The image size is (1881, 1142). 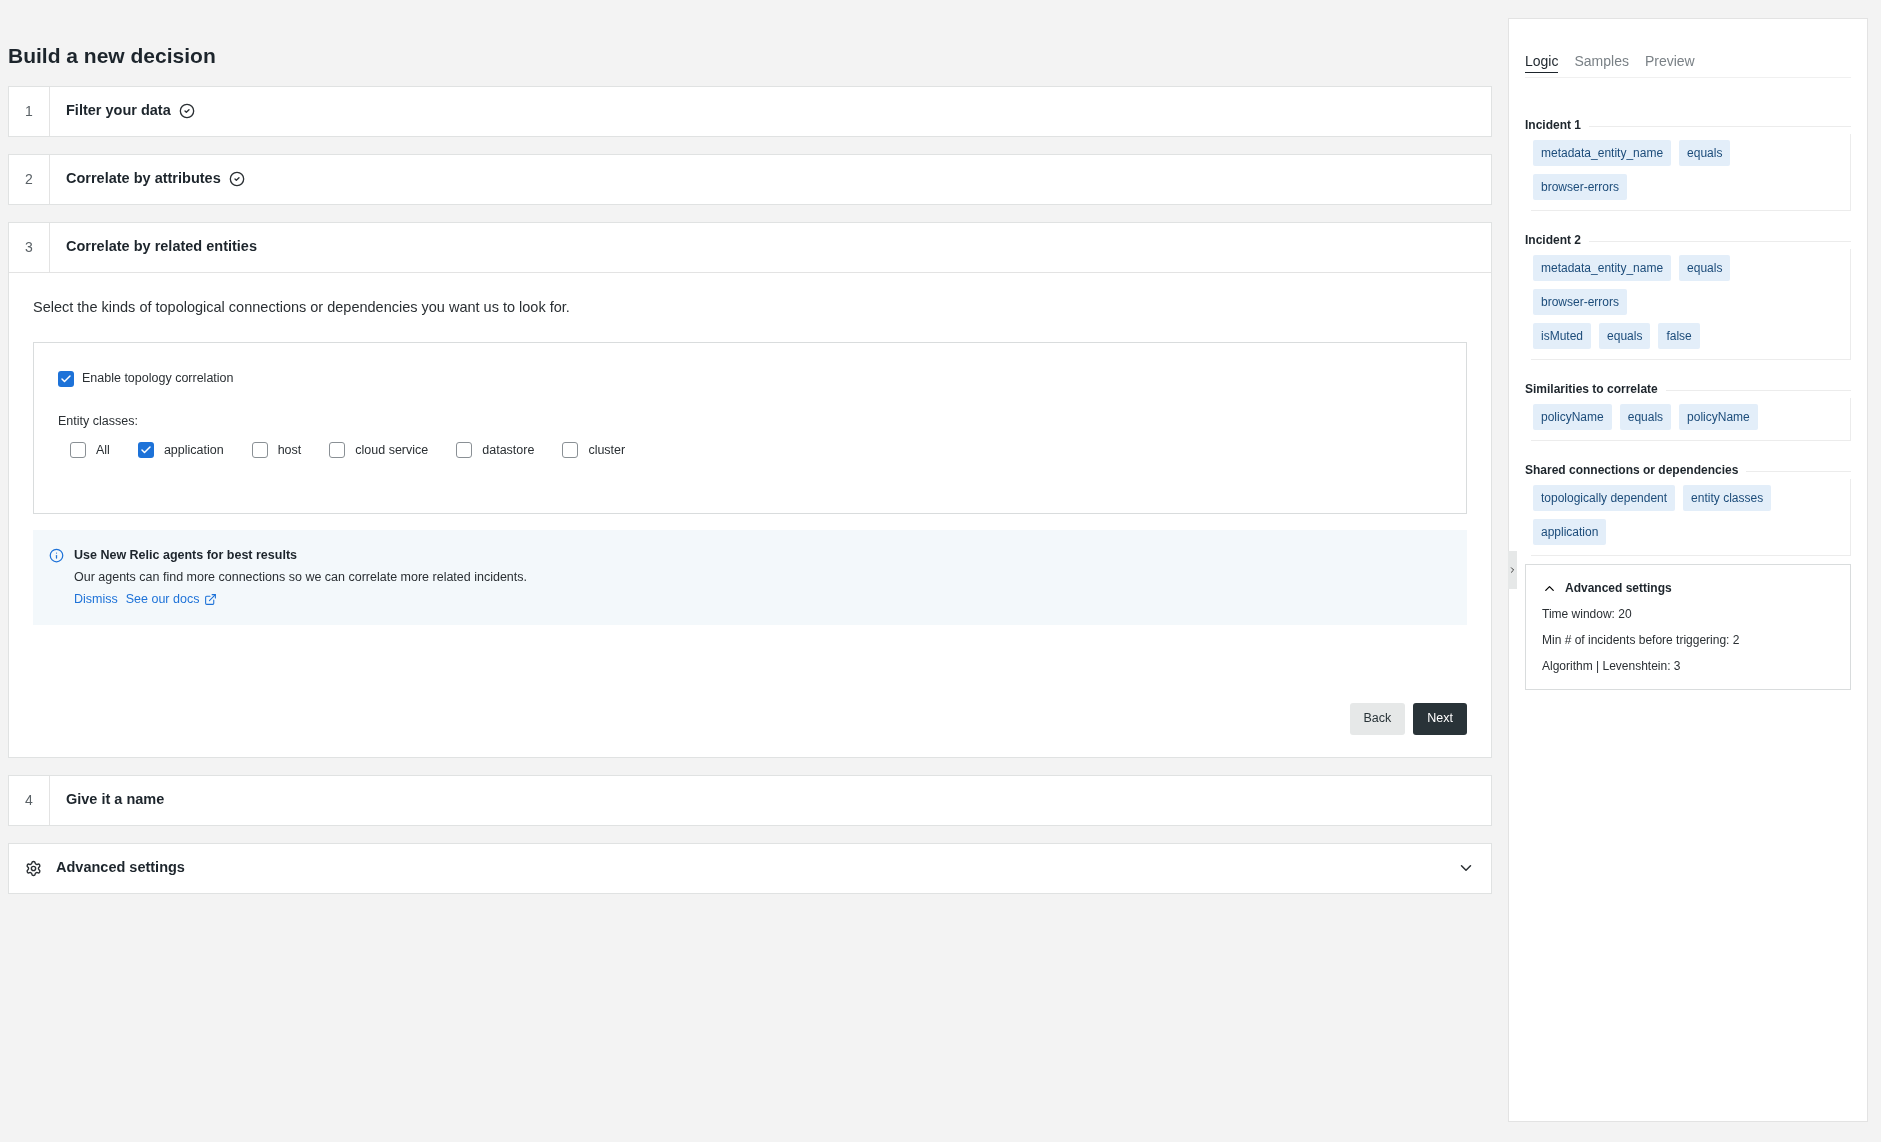 I want to click on tag: entity classes, so click(x=1727, y=498).